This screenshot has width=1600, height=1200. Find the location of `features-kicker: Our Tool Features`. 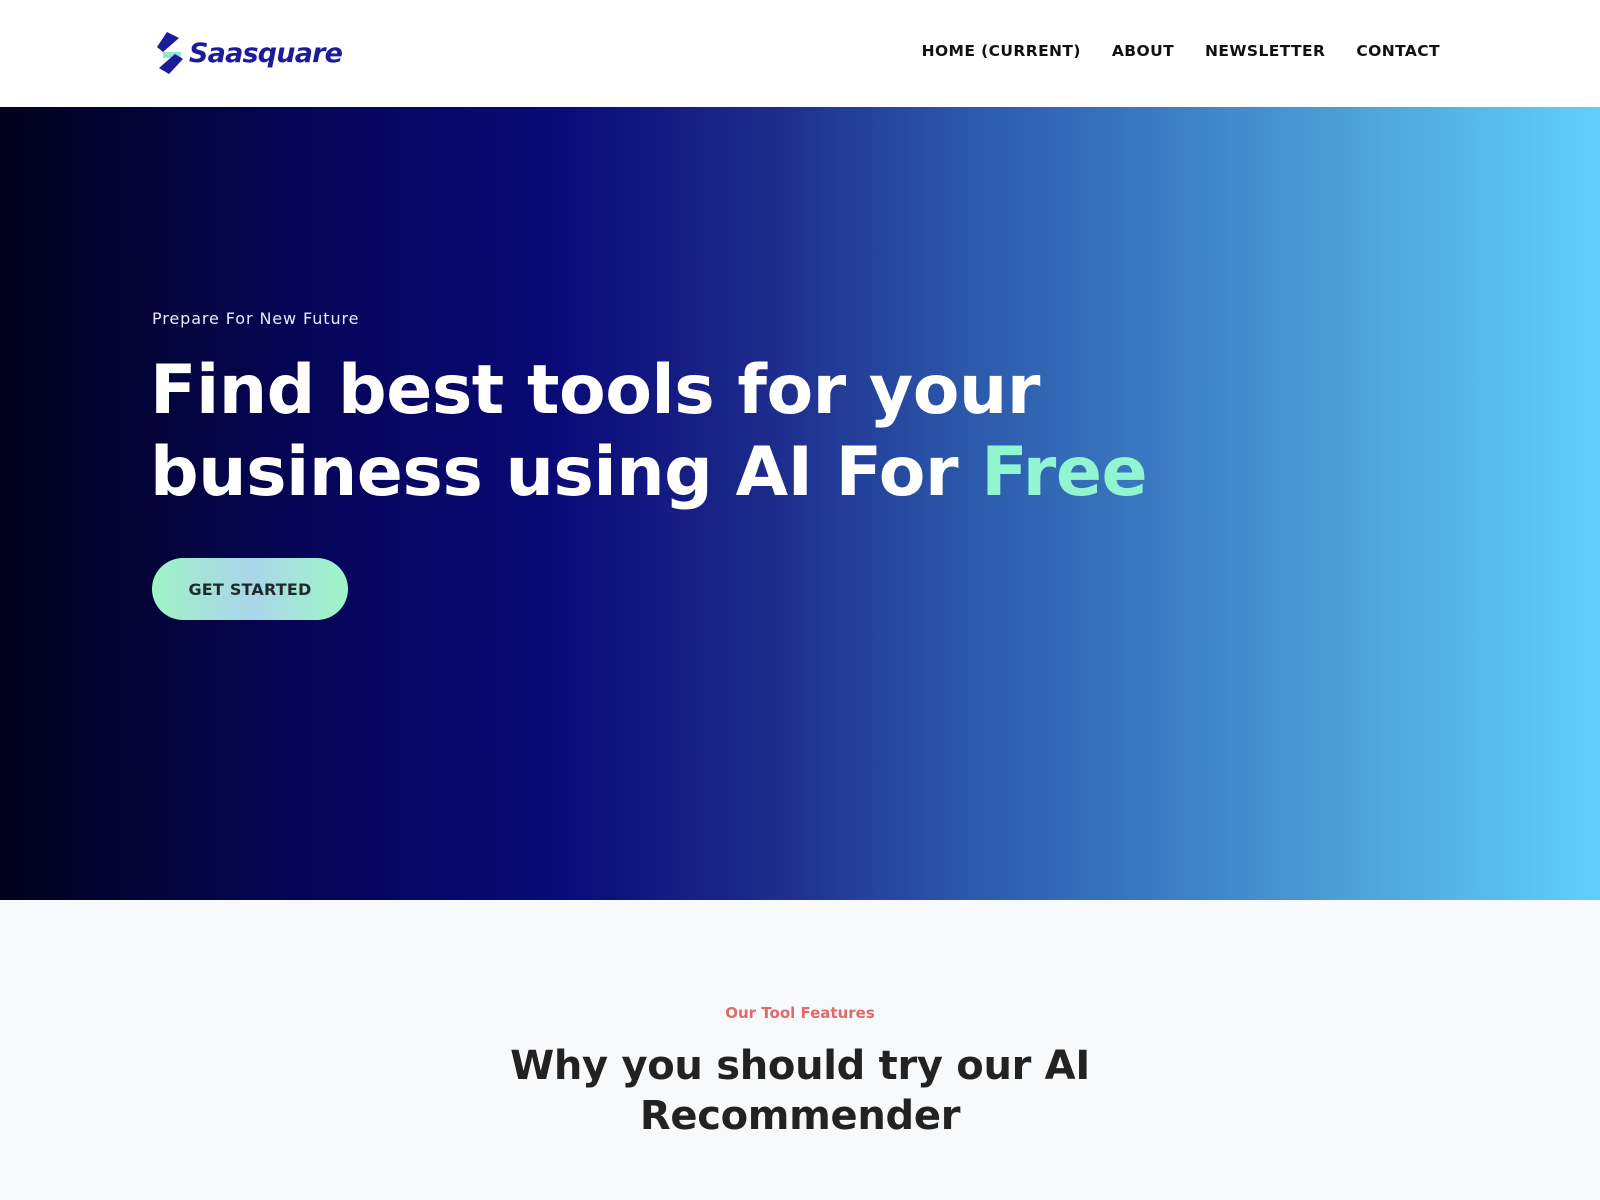

features-kicker: Our Tool Features is located at coordinates (800, 1013).